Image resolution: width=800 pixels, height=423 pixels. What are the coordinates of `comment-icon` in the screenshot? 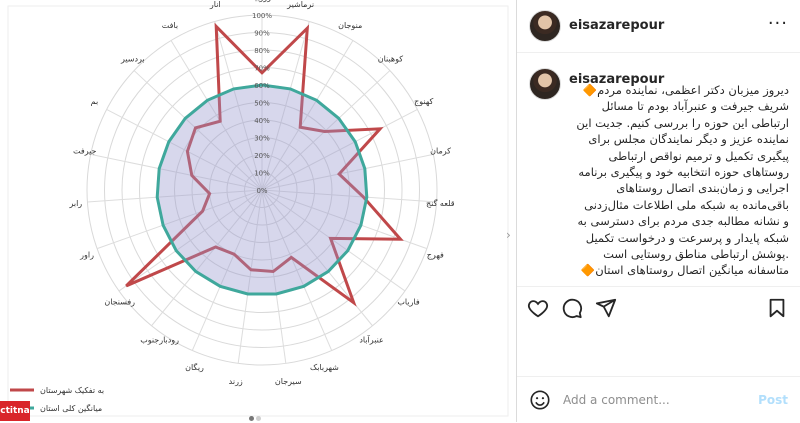 It's located at (572, 308).